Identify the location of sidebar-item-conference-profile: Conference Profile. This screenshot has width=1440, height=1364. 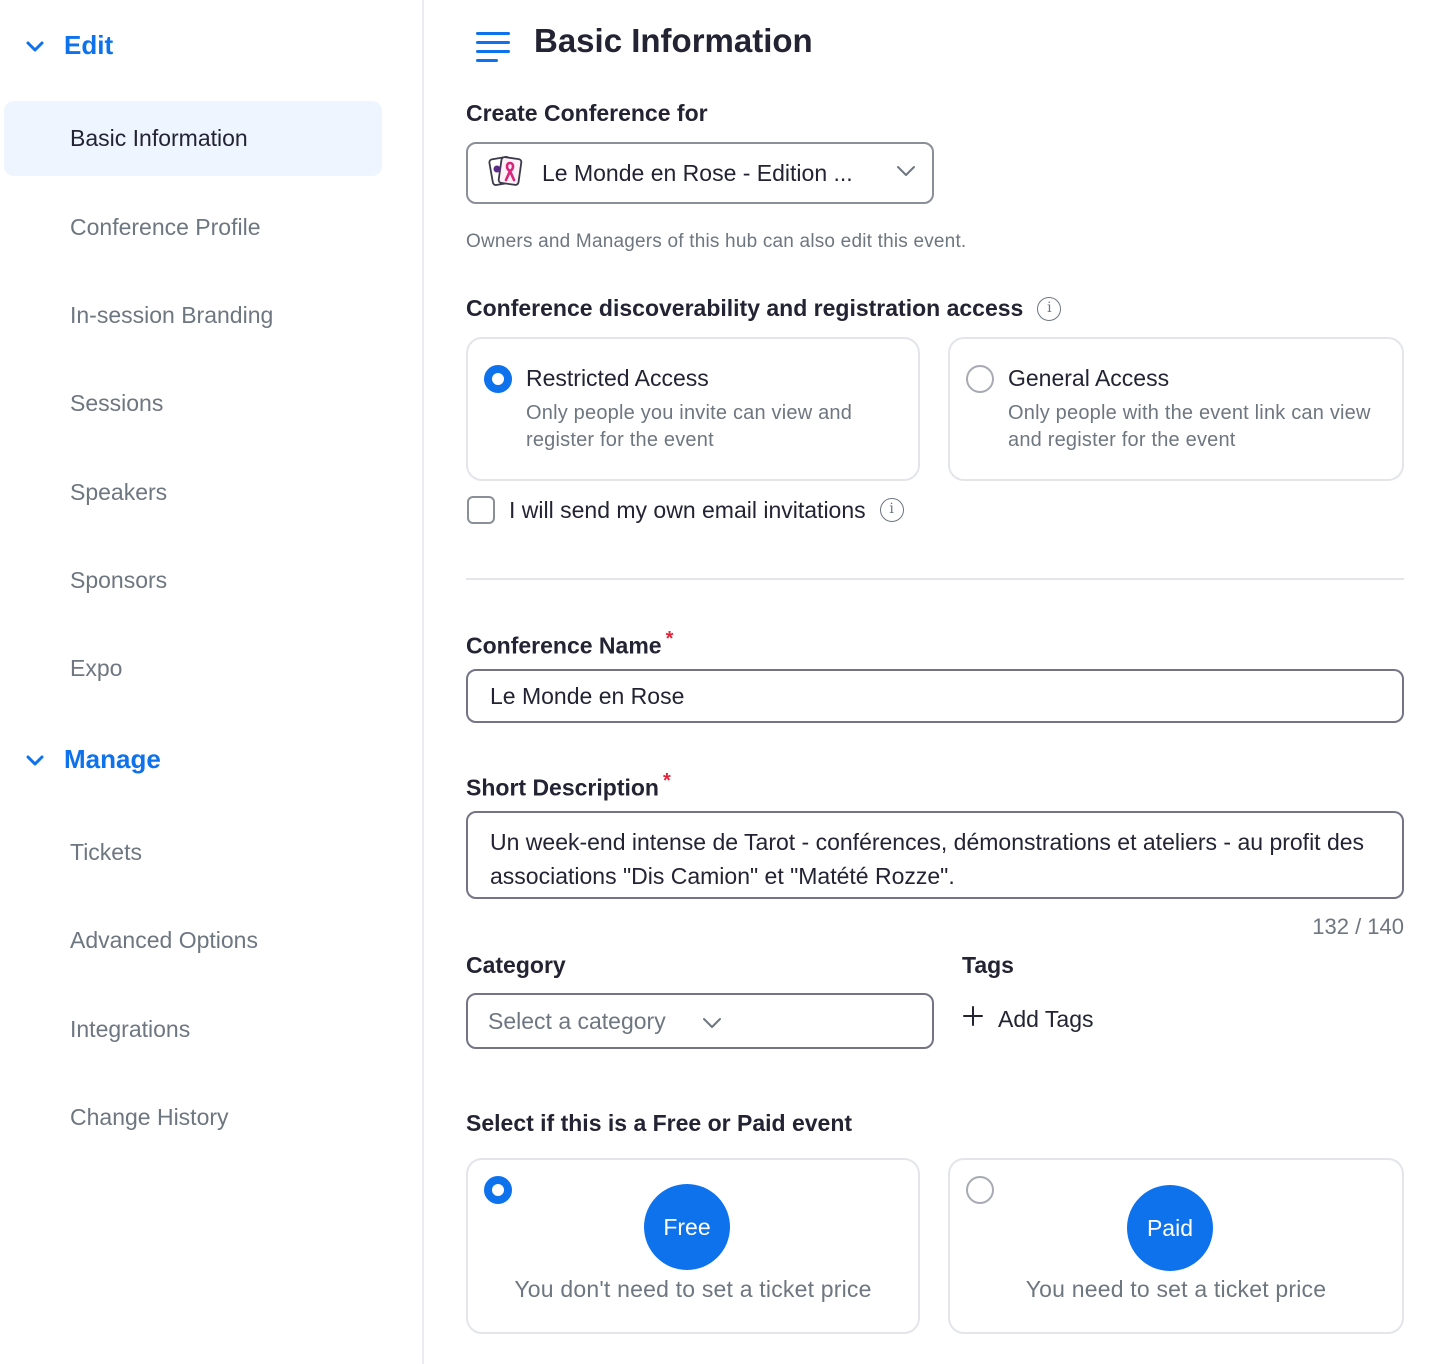
(193, 227).